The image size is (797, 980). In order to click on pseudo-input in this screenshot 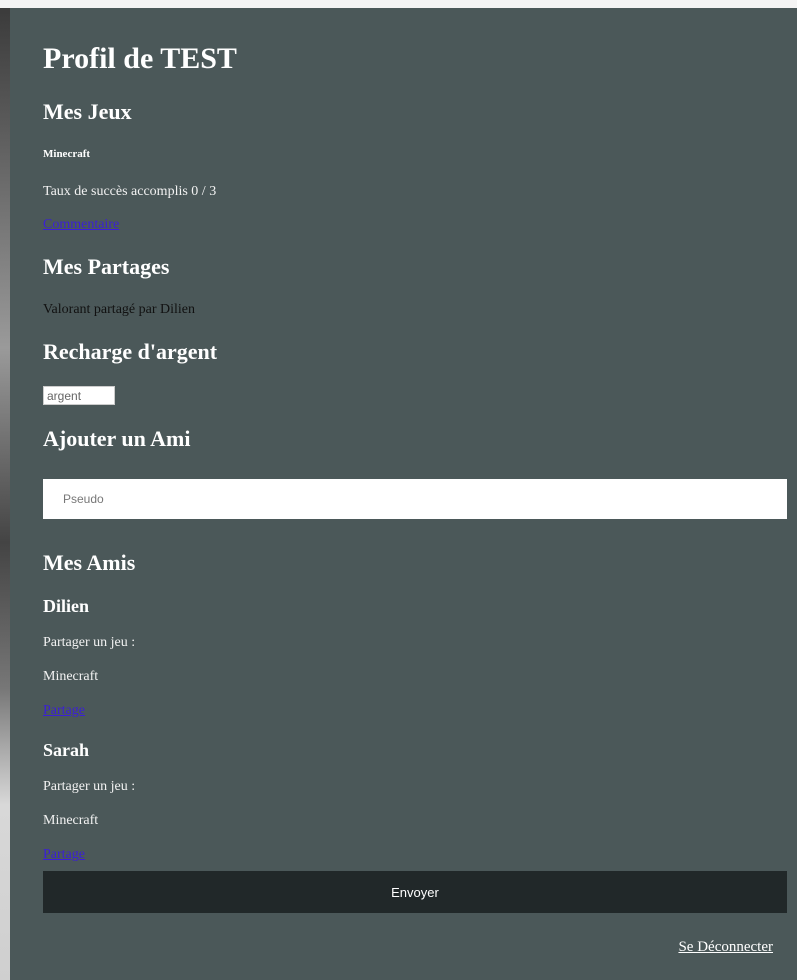, I will do `click(415, 499)`.